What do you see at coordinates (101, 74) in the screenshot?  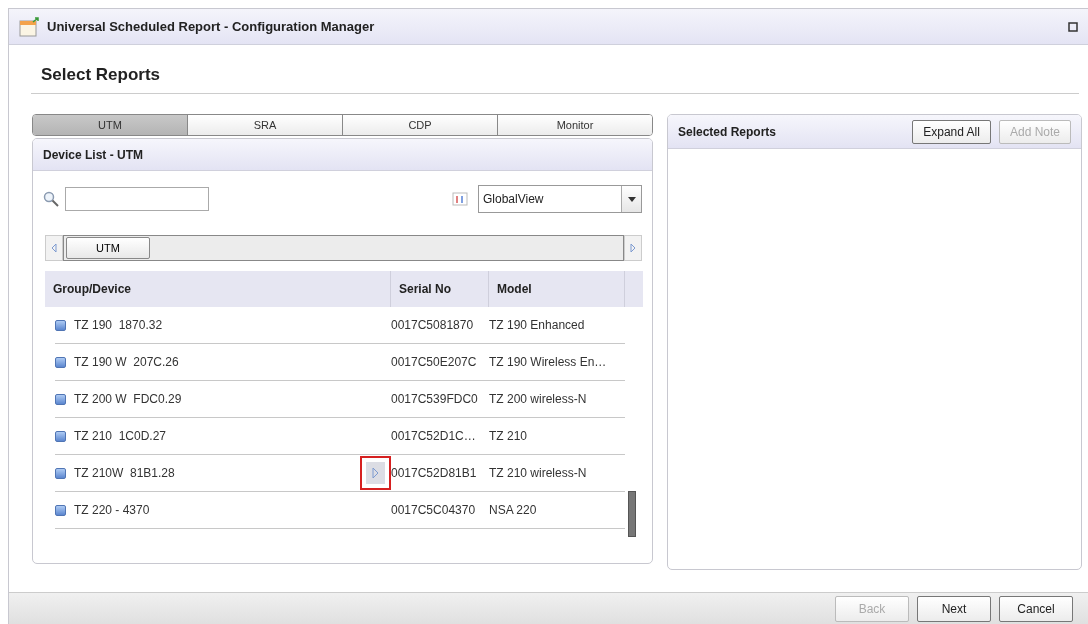 I see `page-title: Select Reports` at bounding box center [101, 74].